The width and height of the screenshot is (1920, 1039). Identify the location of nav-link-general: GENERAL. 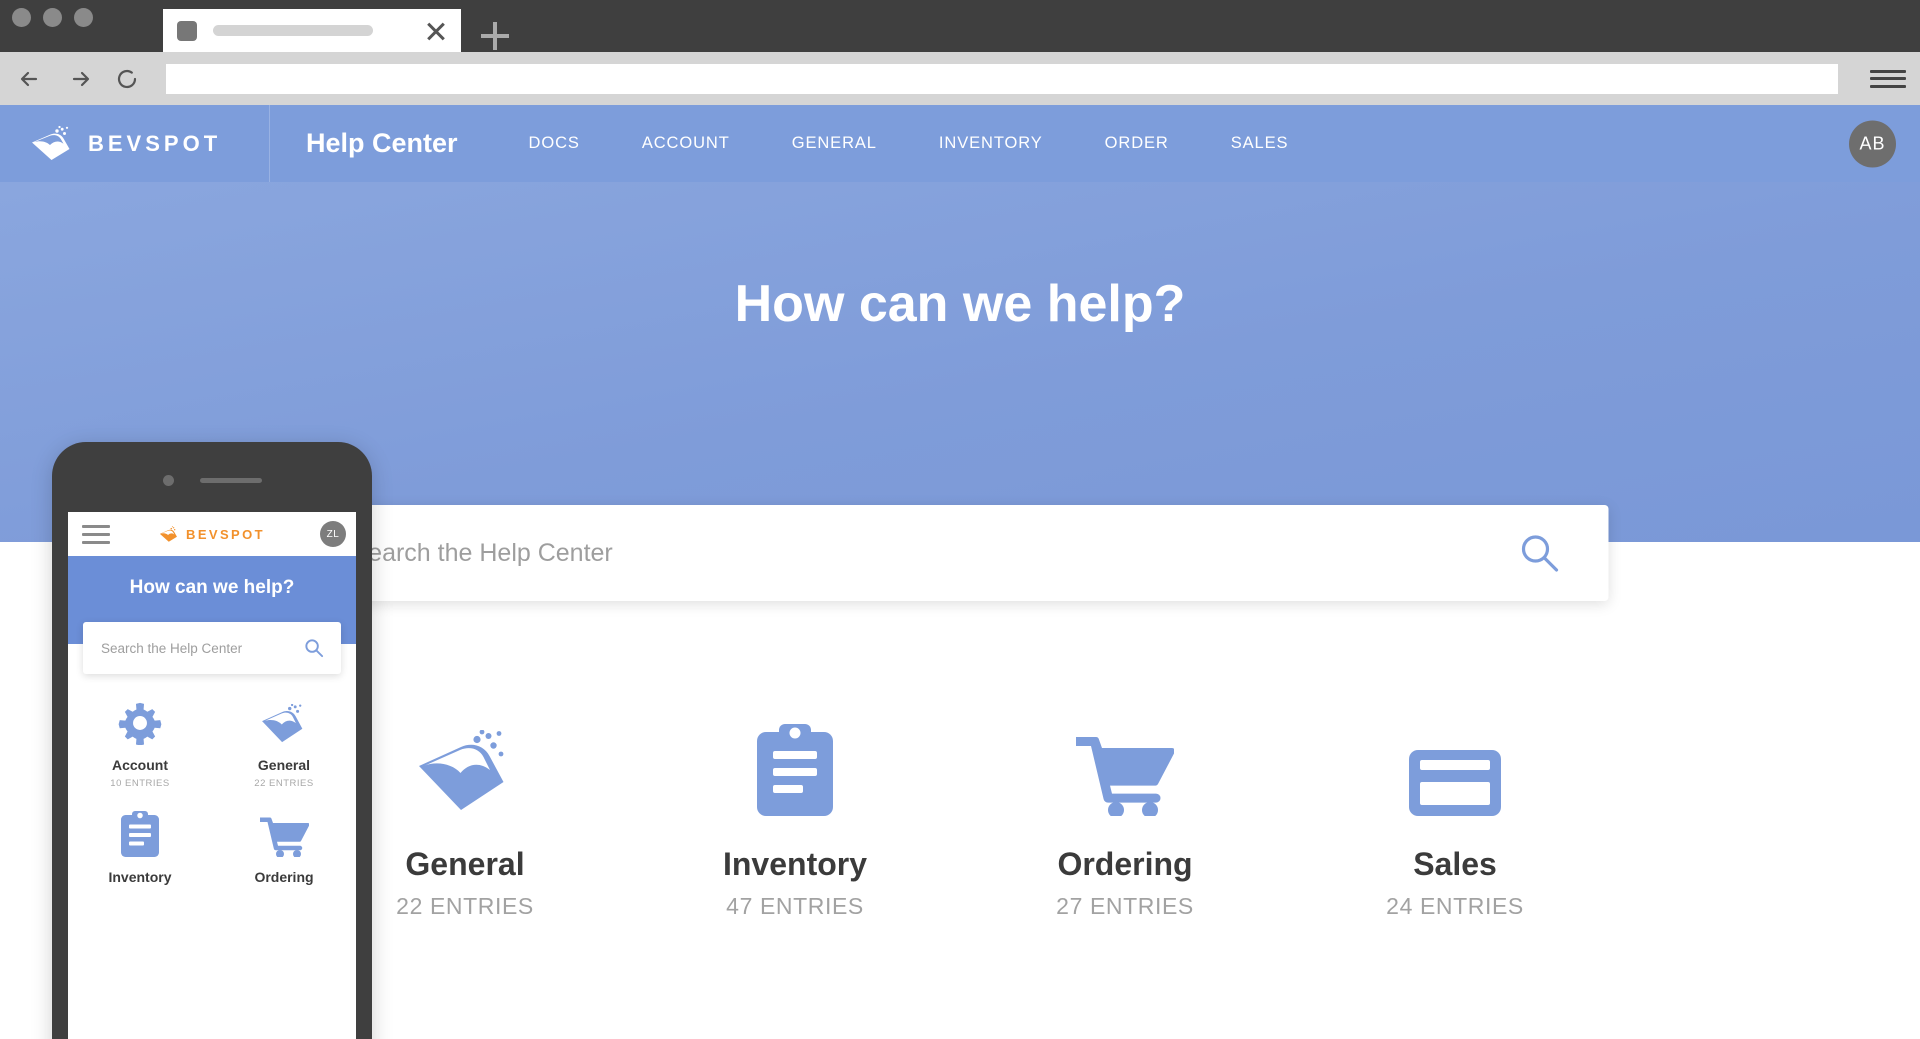
(834, 143).